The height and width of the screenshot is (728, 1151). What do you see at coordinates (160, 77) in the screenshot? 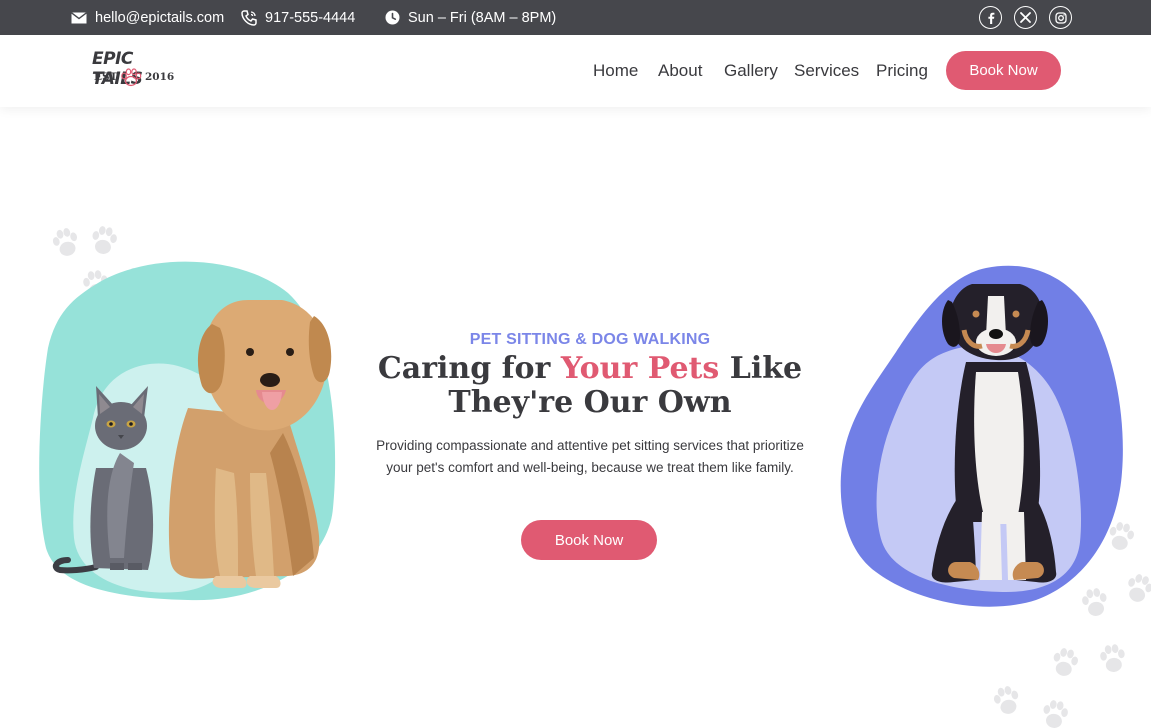
I see `logo-year: 2016` at bounding box center [160, 77].